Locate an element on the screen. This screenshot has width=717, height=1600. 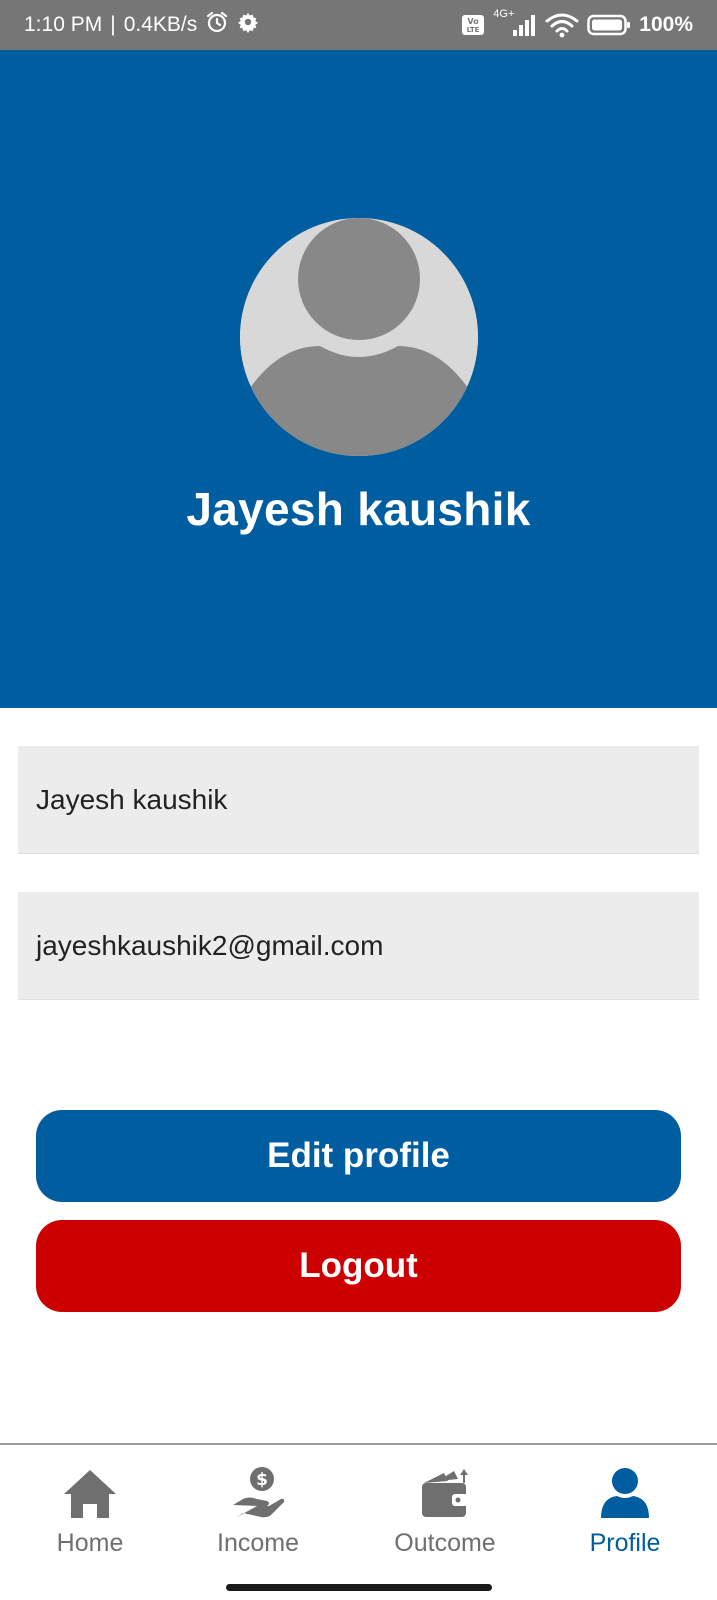
nav-item-profile: Profile is located at coordinates (625, 1518).